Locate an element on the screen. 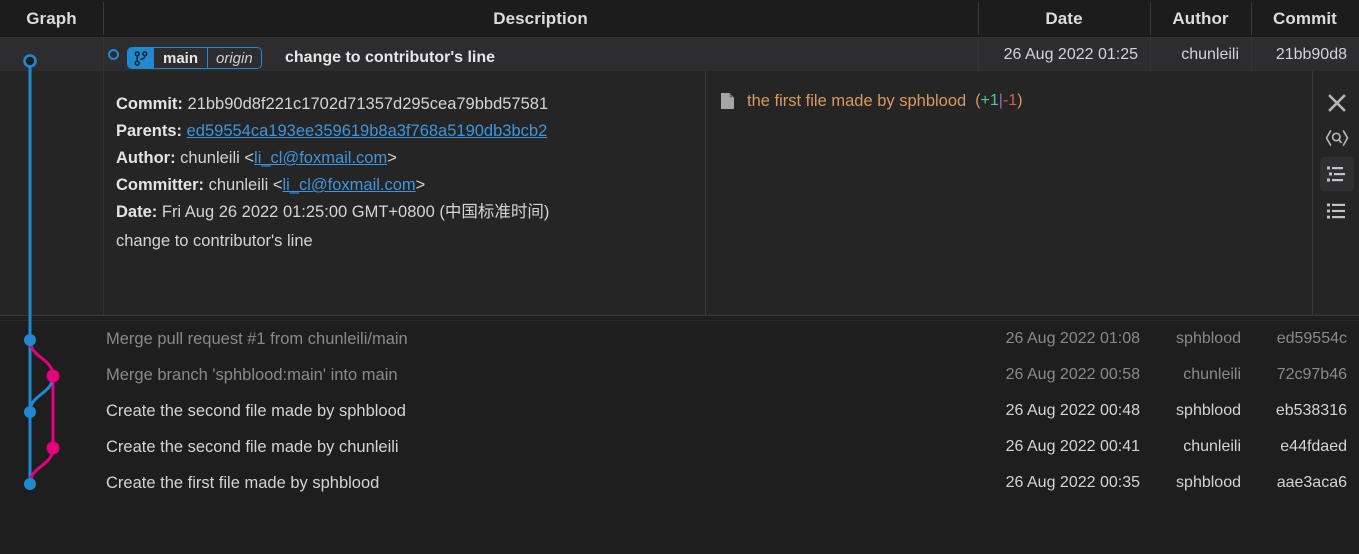 The width and height of the screenshot is (1359, 554). committer-email-link: li_cl@foxmail.com is located at coordinates (348, 185).